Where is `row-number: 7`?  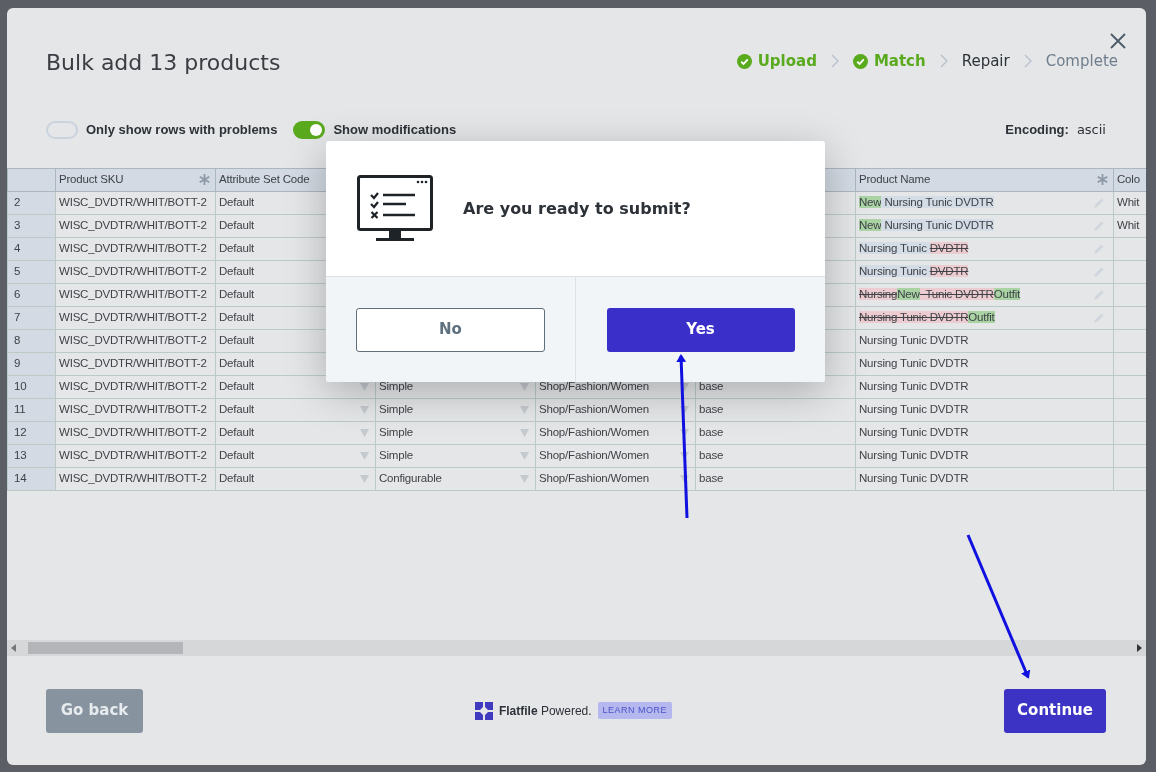
row-number: 7 is located at coordinates (17, 317).